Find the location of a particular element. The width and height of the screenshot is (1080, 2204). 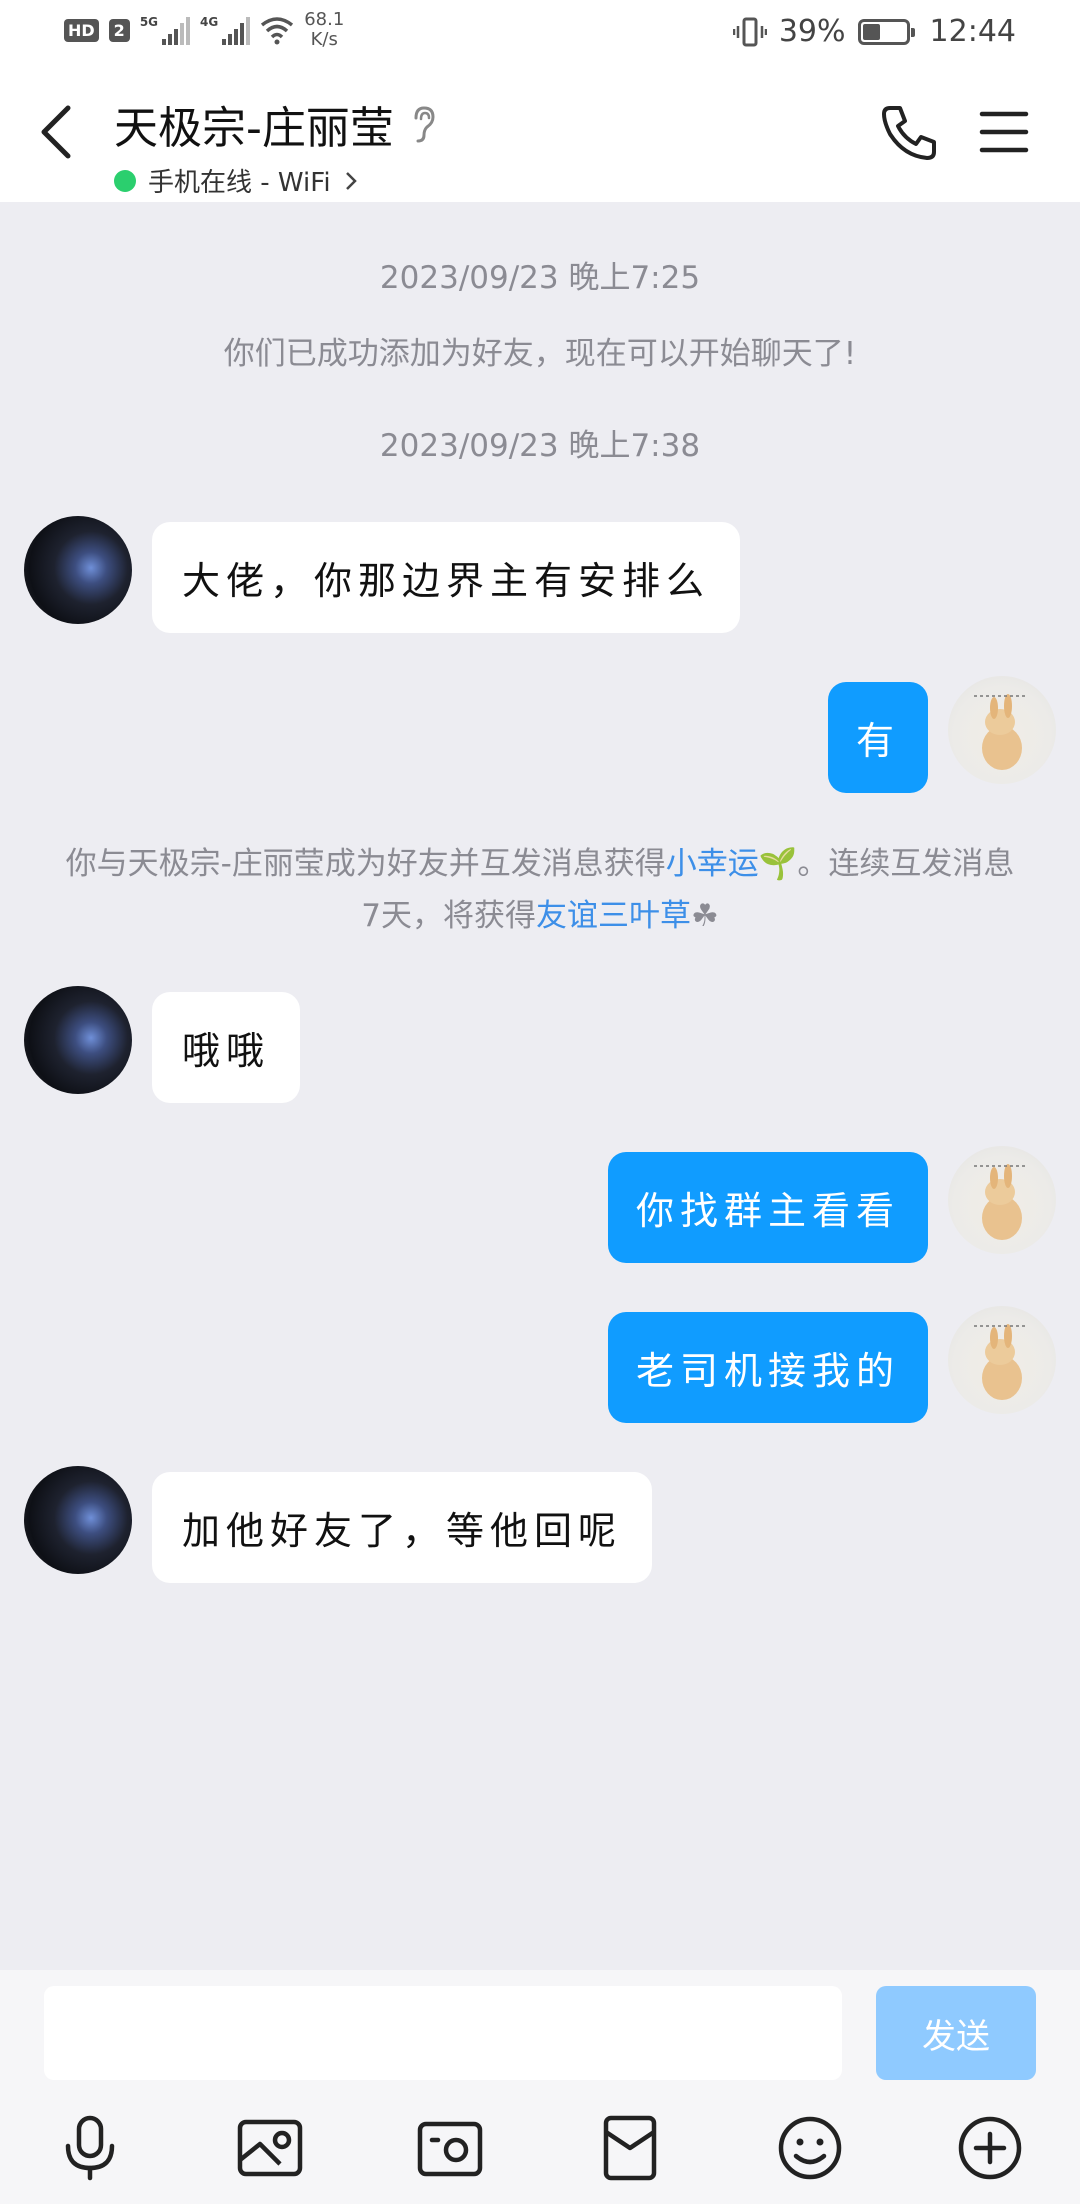

friend-added-notice: 你们已成功添加为好友，现在可以开始聊天了! is located at coordinates (540, 354).